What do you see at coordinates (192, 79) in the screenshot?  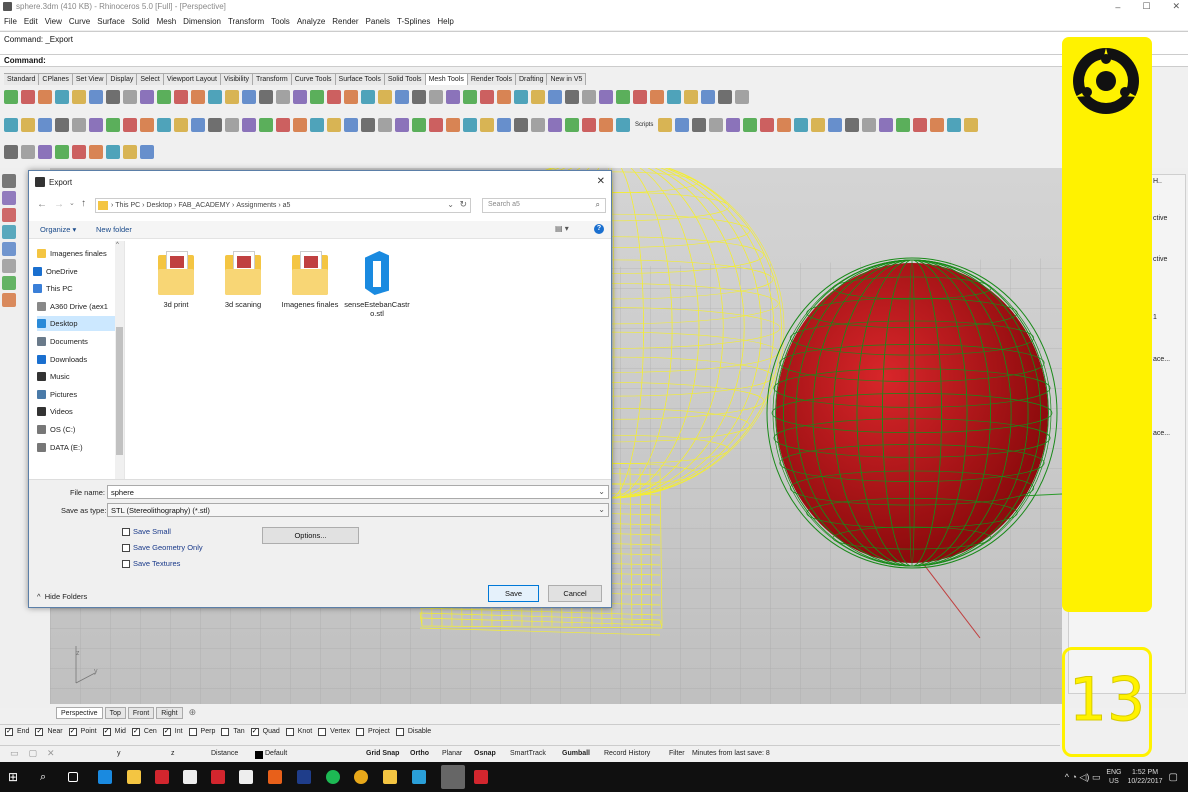 I see `tab-viewport-layout: Viewport Layout` at bounding box center [192, 79].